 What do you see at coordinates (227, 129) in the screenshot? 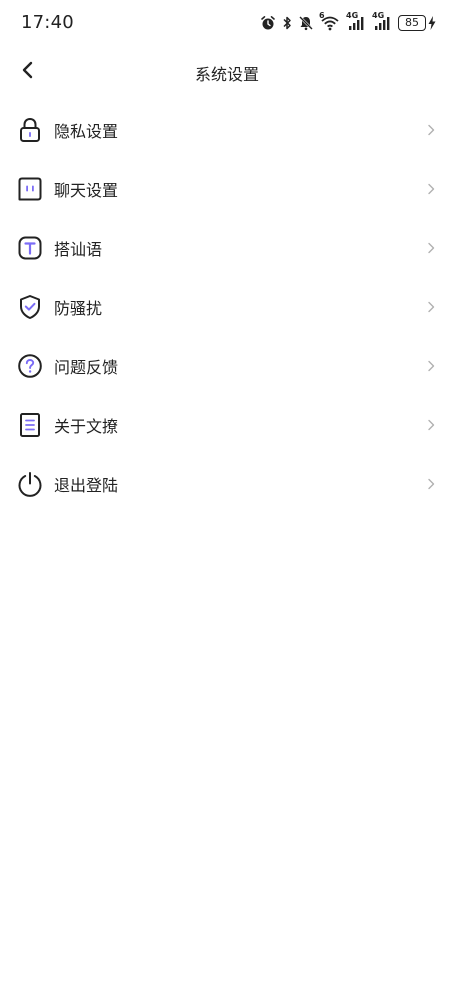
I see `settings-item-privacy: 隐私设置` at bounding box center [227, 129].